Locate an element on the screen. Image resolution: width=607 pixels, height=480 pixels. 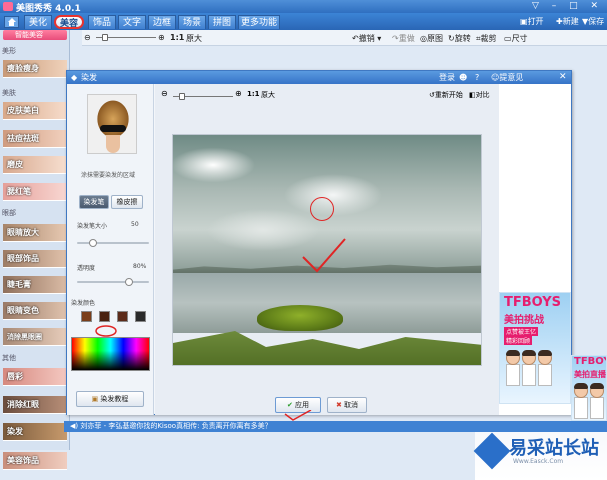
opacity-value: 80% is located at coordinates (140, 266).